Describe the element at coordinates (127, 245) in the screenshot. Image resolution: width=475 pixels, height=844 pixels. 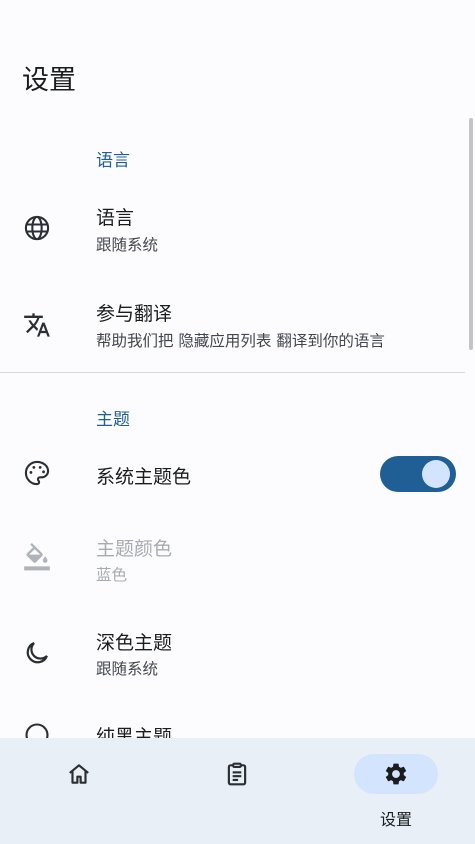
I see `setting-language-value: 跟随系统` at that location.